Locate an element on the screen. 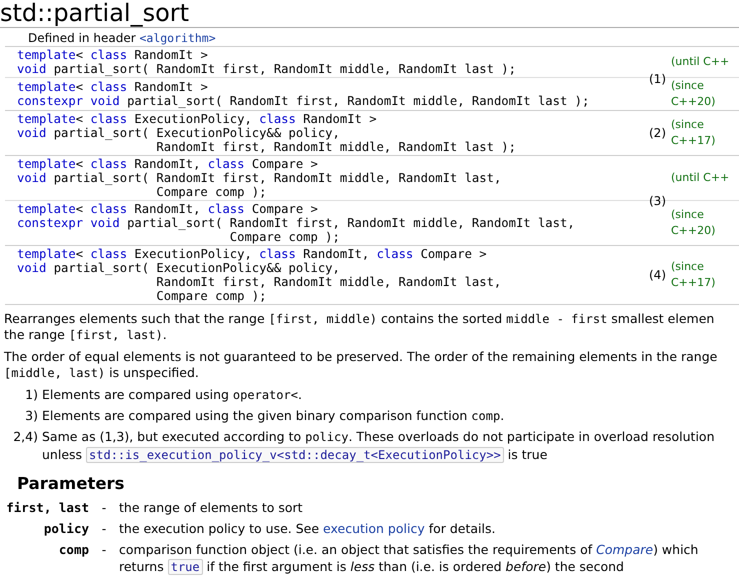 The image size is (739, 587). parameter-description: the range of elements to sort is located at coordinates (211, 507).